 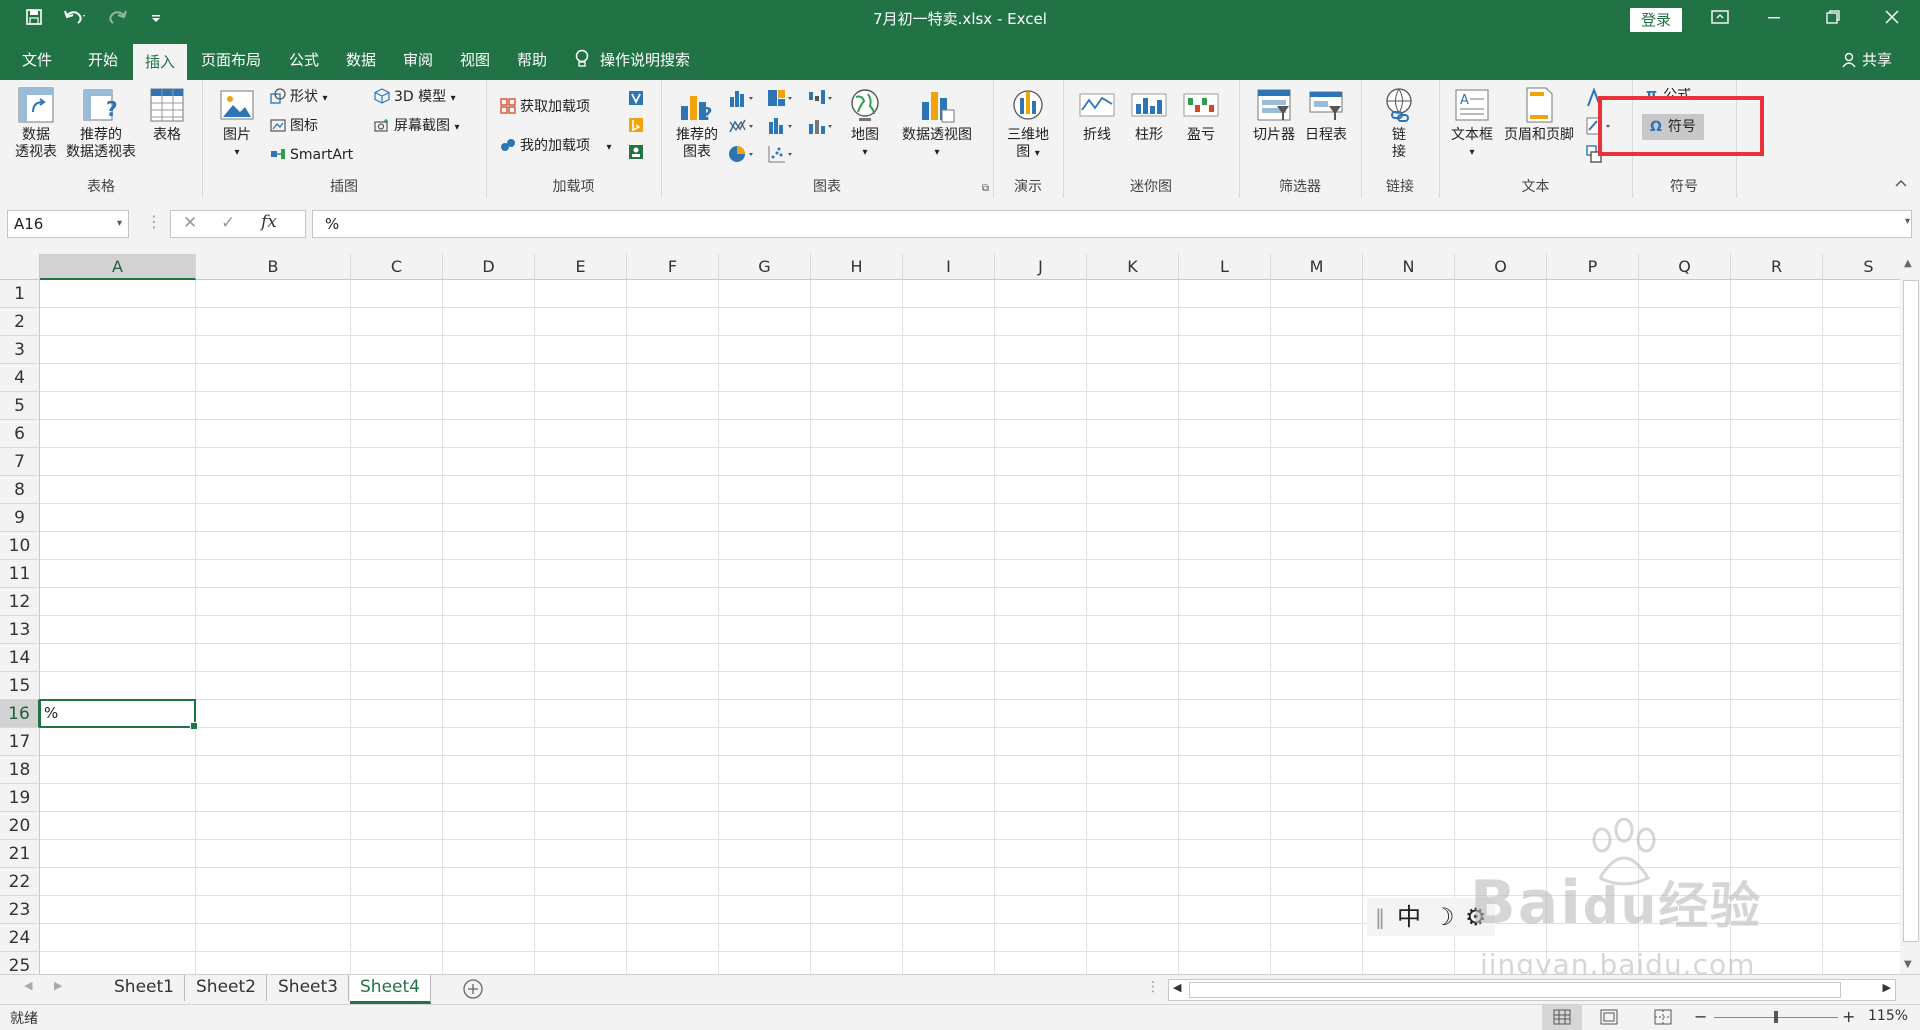 What do you see at coordinates (37, 60) in the screenshot?
I see `tab-file: 文件` at bounding box center [37, 60].